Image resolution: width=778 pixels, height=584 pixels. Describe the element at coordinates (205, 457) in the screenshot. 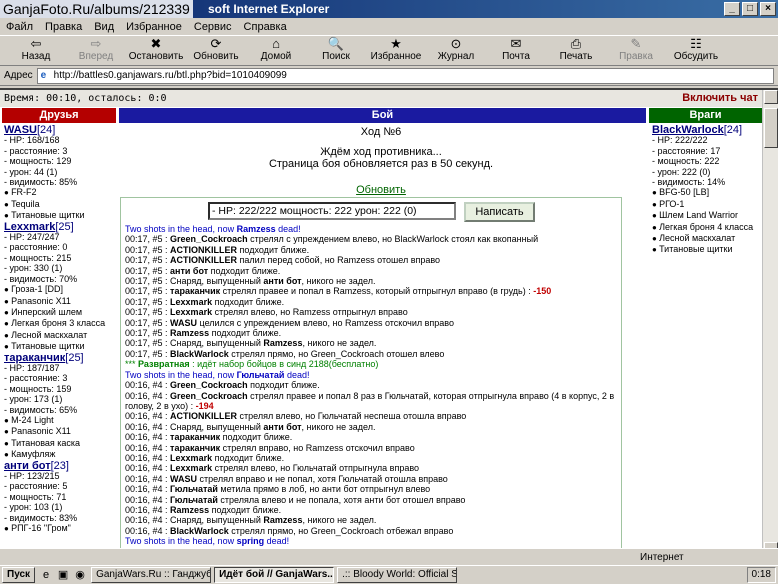

I see `log-line: 00:16, #4 : Lexxmark подходит ближе.` at that location.